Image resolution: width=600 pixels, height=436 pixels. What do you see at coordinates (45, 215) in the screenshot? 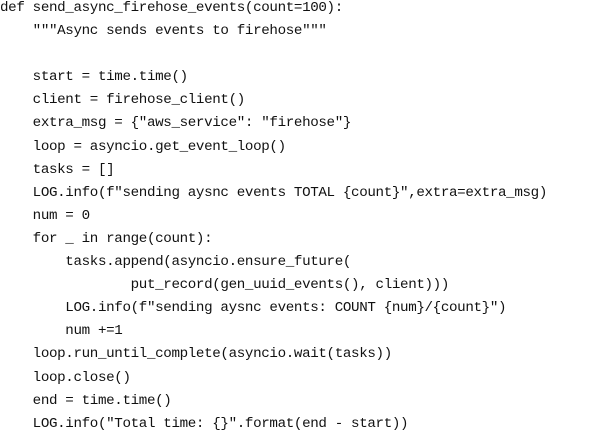
I see `code-line: num = 0` at bounding box center [45, 215].